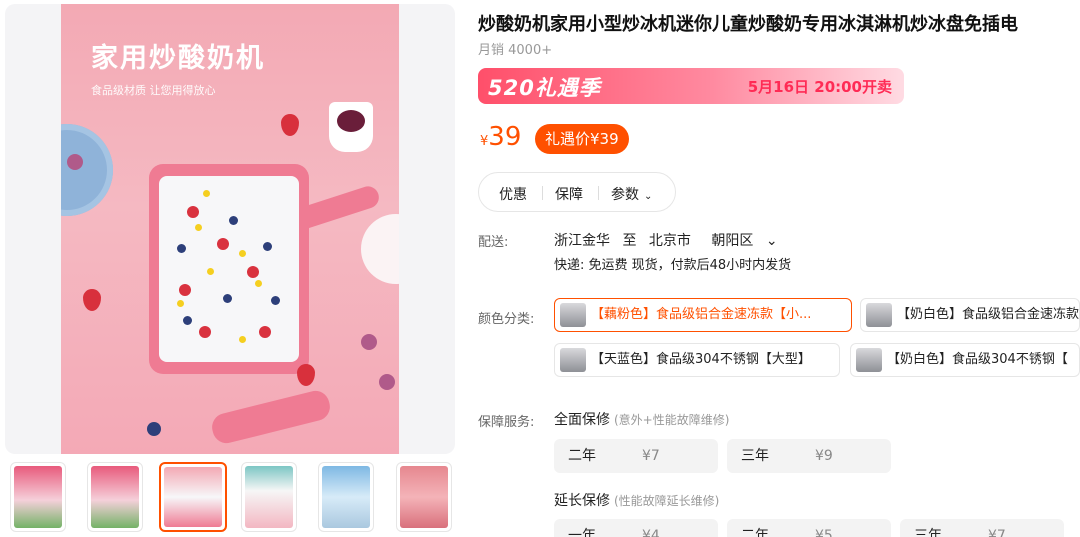 This screenshot has height=537, width=1080. I want to click on warranty-price: ¥9, so click(824, 456).